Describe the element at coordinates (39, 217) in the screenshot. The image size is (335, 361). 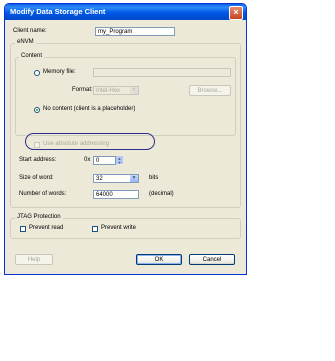
I see `jtag-group-title: JTAG Protection` at that location.